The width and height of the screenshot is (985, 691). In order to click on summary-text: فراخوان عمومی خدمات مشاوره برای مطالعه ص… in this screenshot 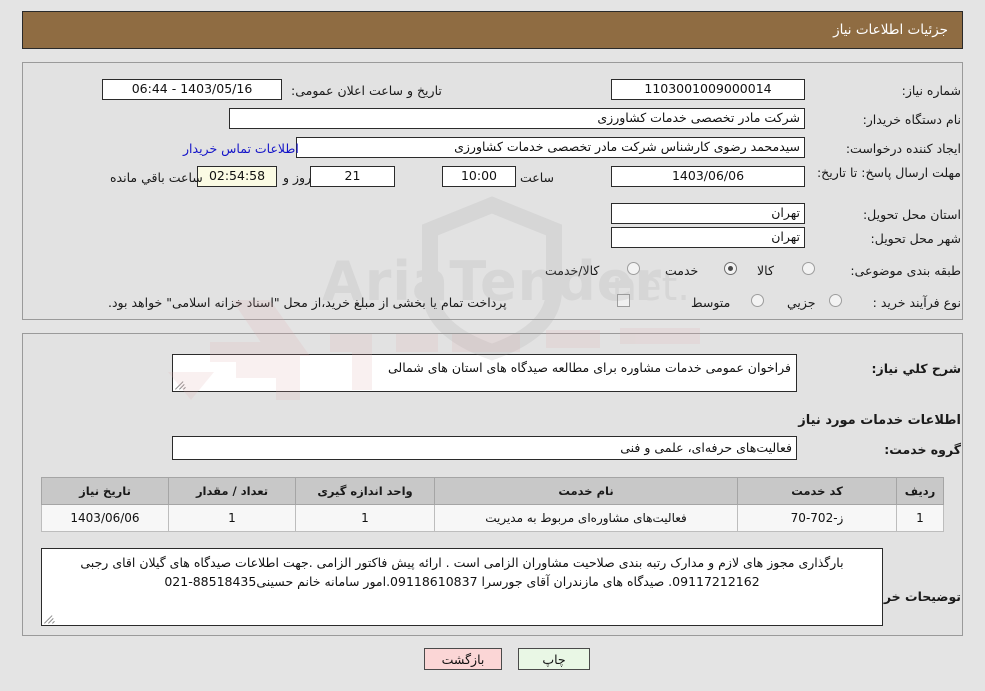, I will do `click(589, 367)`.